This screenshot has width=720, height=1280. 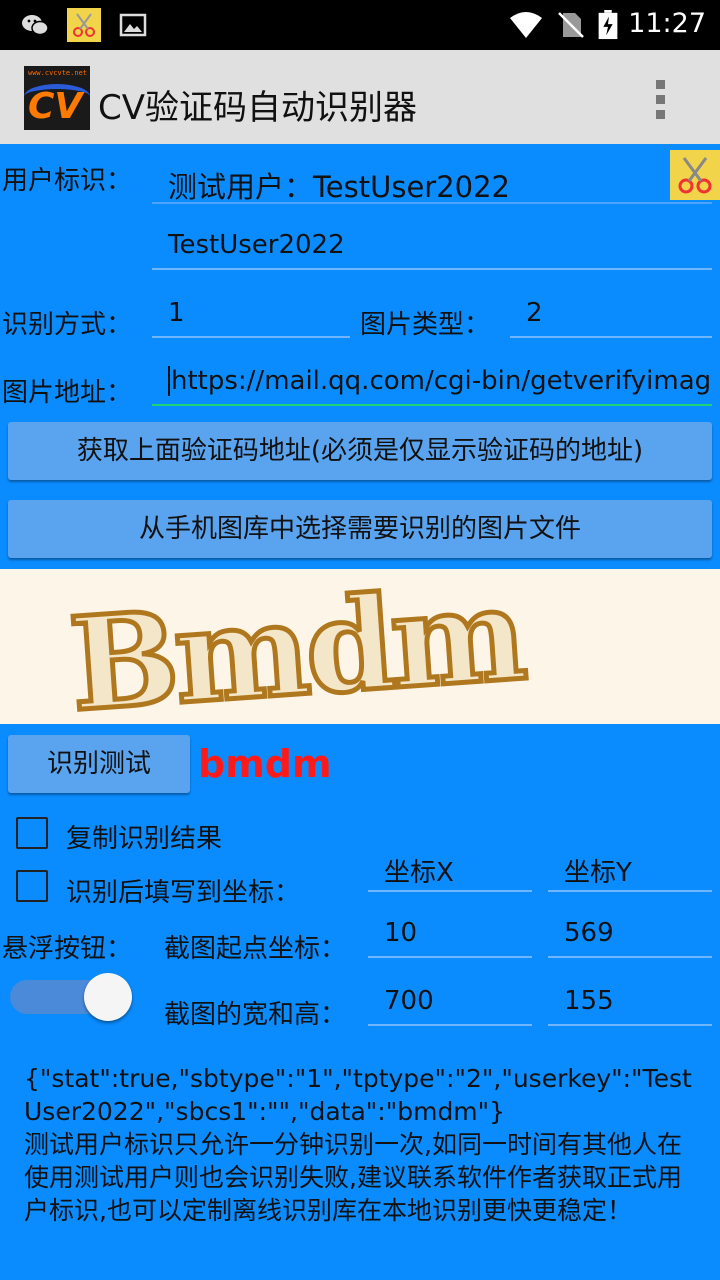 I want to click on wechat-icon, so click(x=35, y=25).